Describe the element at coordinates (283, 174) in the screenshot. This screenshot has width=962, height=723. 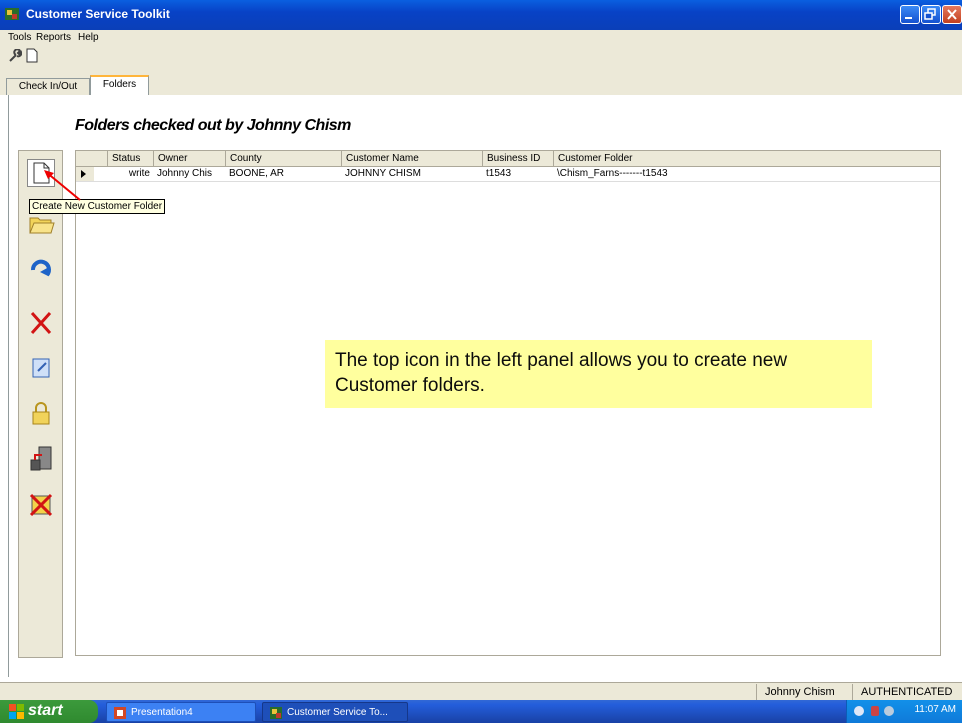
I see `cell-county: BOONE, AR` at that location.